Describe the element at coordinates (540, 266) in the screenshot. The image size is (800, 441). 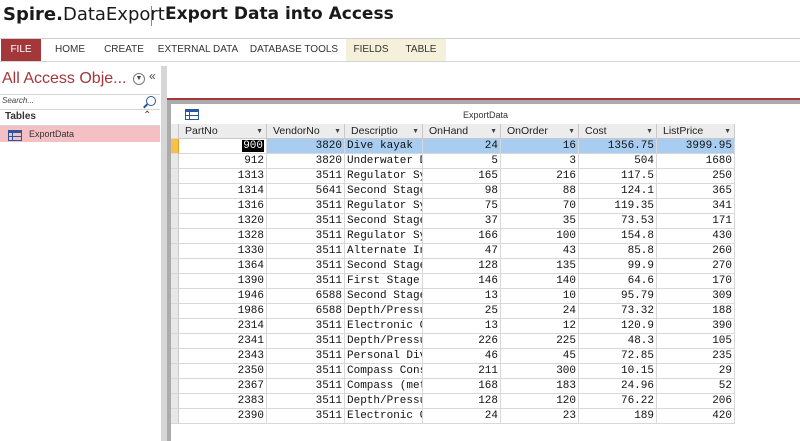
I see `table-cell: 135` at that location.